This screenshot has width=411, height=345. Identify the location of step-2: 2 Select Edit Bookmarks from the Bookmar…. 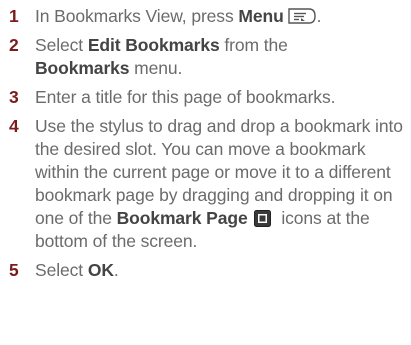
(208, 57).